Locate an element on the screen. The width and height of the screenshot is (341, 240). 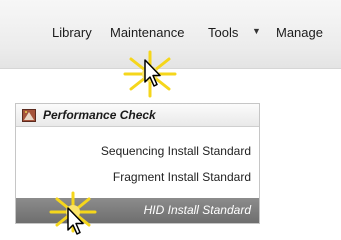
panel-header: Performance Check is located at coordinates (137, 115).